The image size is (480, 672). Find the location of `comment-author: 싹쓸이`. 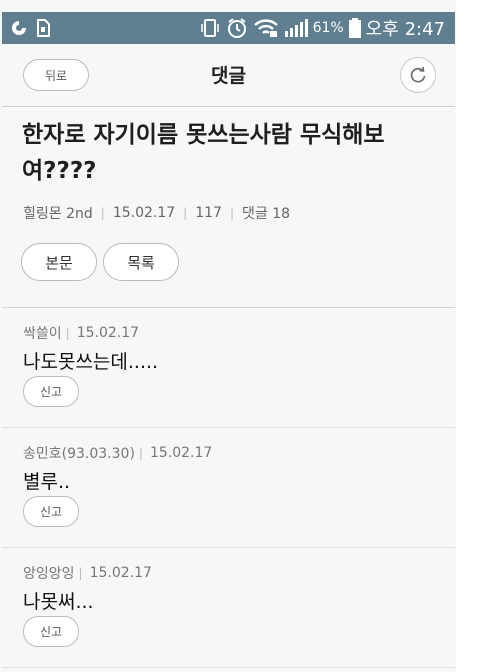

comment-author: 싹쓸이 is located at coordinates (42, 334).